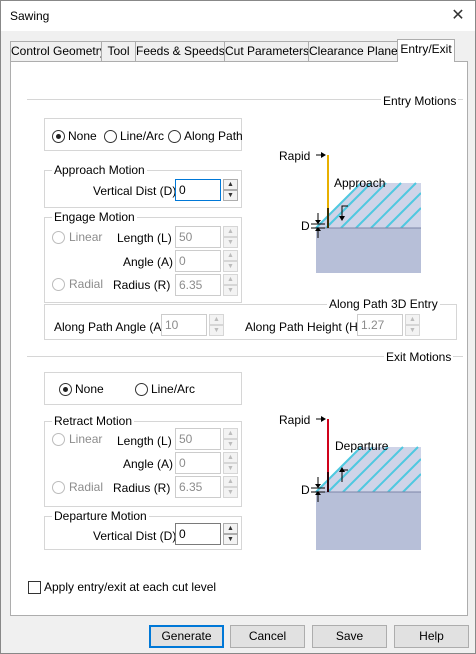 The image size is (476, 654). What do you see at coordinates (86, 487) in the screenshot?
I see `retract-radial-label: Radial` at bounding box center [86, 487].